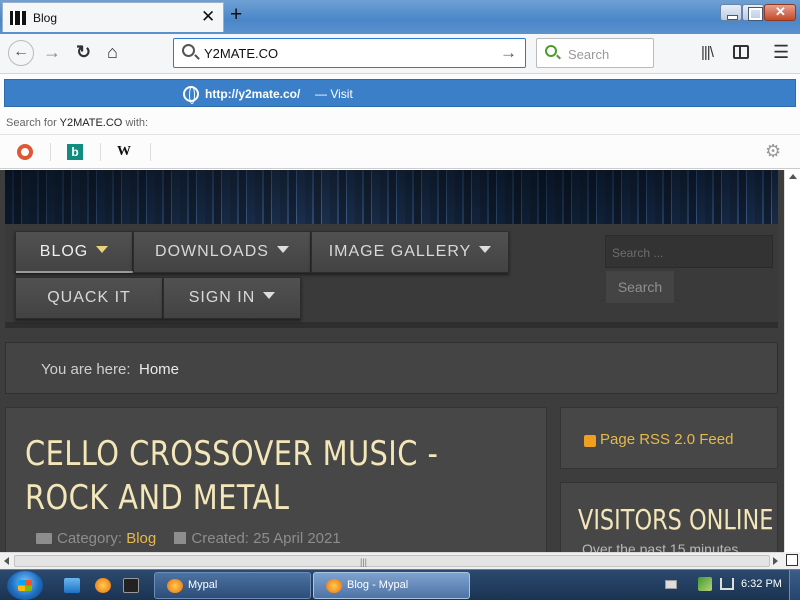 This screenshot has height=600, width=800. What do you see at coordinates (705, 584) in the screenshot?
I see `action-center-flag-icon` at bounding box center [705, 584].